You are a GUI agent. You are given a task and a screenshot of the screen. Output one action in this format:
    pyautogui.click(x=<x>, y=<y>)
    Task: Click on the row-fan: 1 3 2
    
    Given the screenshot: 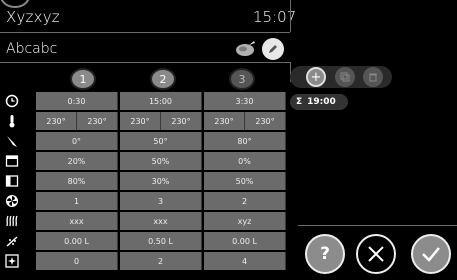 What is the action you would take?
    pyautogui.click(x=161, y=201)
    